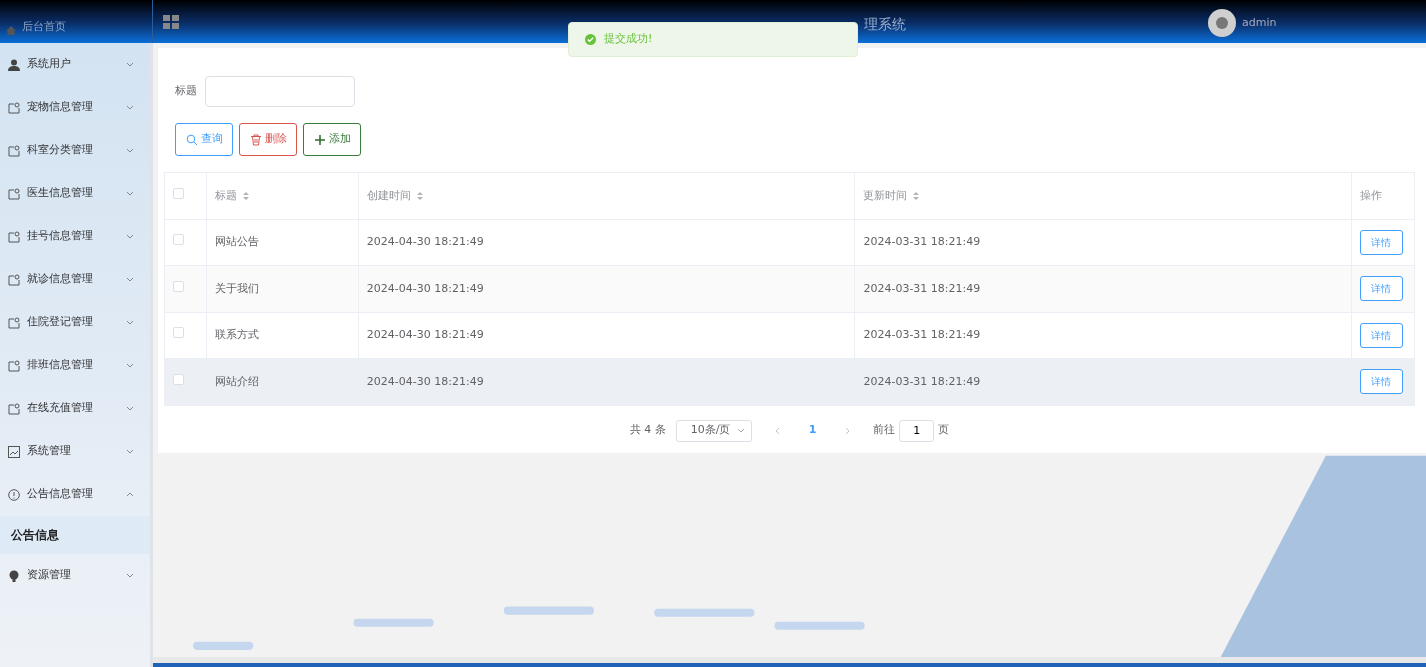 Image resolution: width=1426 pixels, height=667 pixels. I want to click on sidebar-item: 科室分类管理, so click(75, 150).